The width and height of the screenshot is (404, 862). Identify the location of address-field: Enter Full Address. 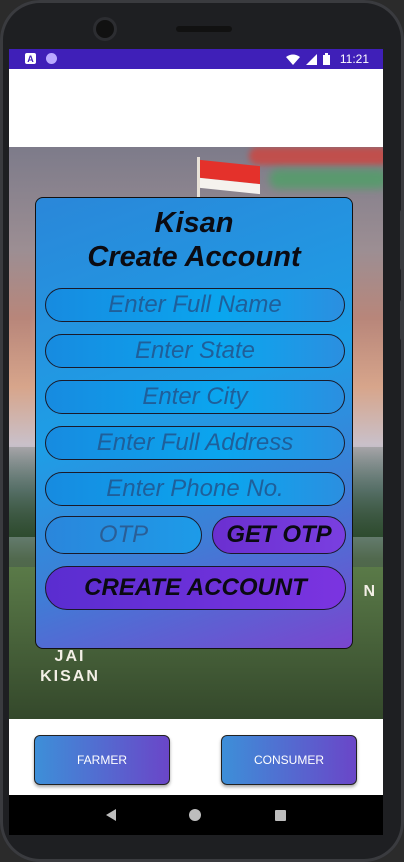
(195, 443).